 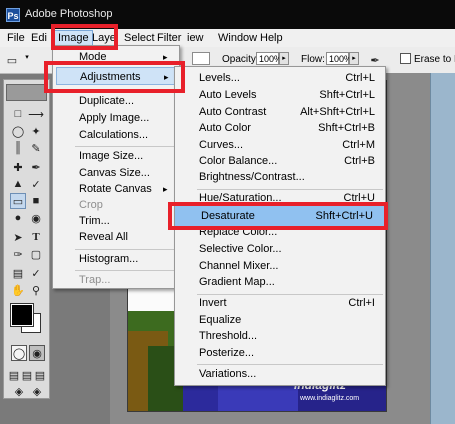 I want to click on path-selection-tool-icon: ➤, so click(x=18, y=237).